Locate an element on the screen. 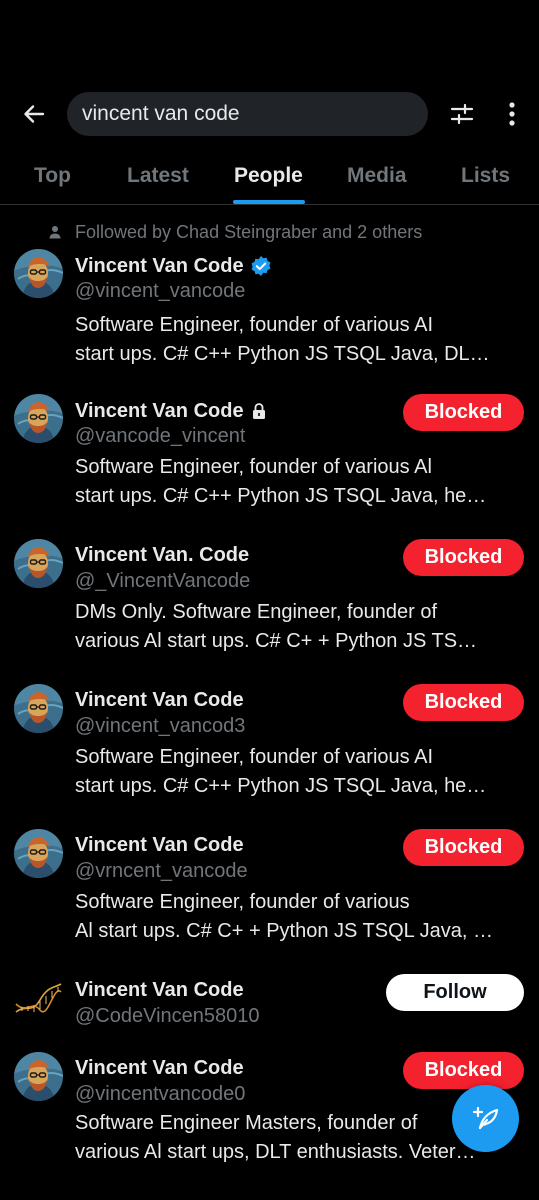 This screenshot has width=539, height=1200. user-handle: @_VincentVancode is located at coordinates (163, 581).